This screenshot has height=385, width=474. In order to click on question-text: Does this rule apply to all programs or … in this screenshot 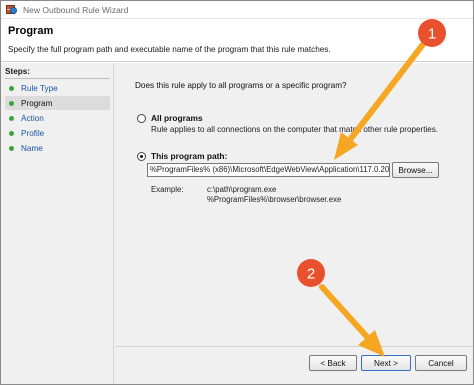, I will do `click(241, 85)`.